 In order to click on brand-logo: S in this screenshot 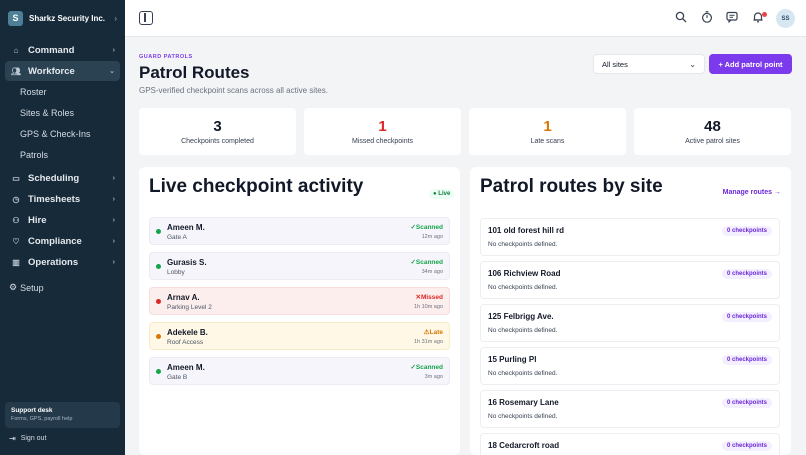, I will do `click(15, 18)`.